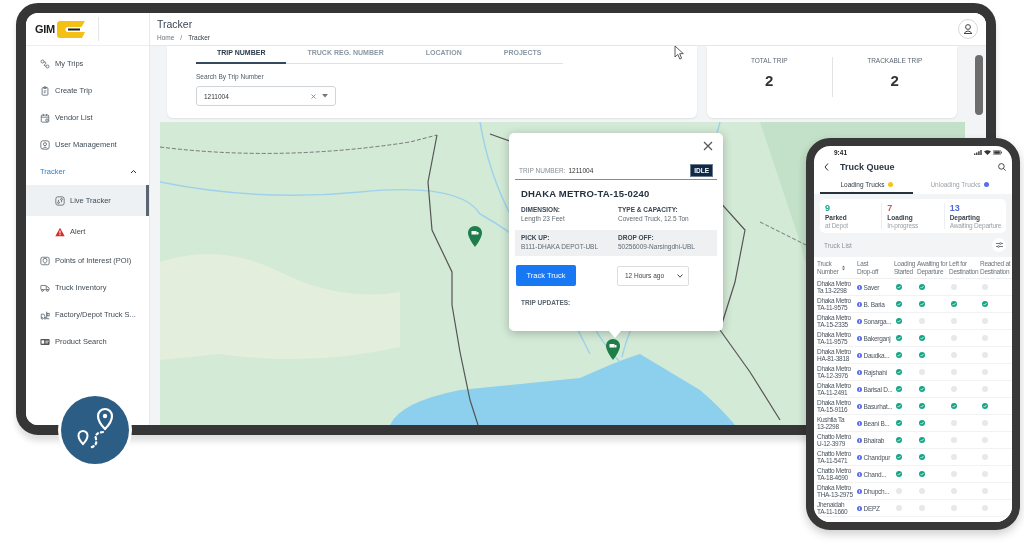  Describe the element at coordinates (978, 152) in the screenshot. I see `signal-icon` at that location.